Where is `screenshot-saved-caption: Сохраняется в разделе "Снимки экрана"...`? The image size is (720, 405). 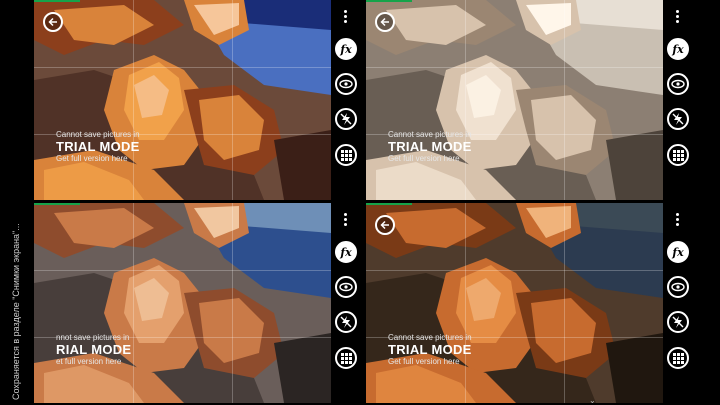
screenshot-saved-caption: Сохраняется в разделе "Снимки экрана"... is located at coordinates (16, 311).